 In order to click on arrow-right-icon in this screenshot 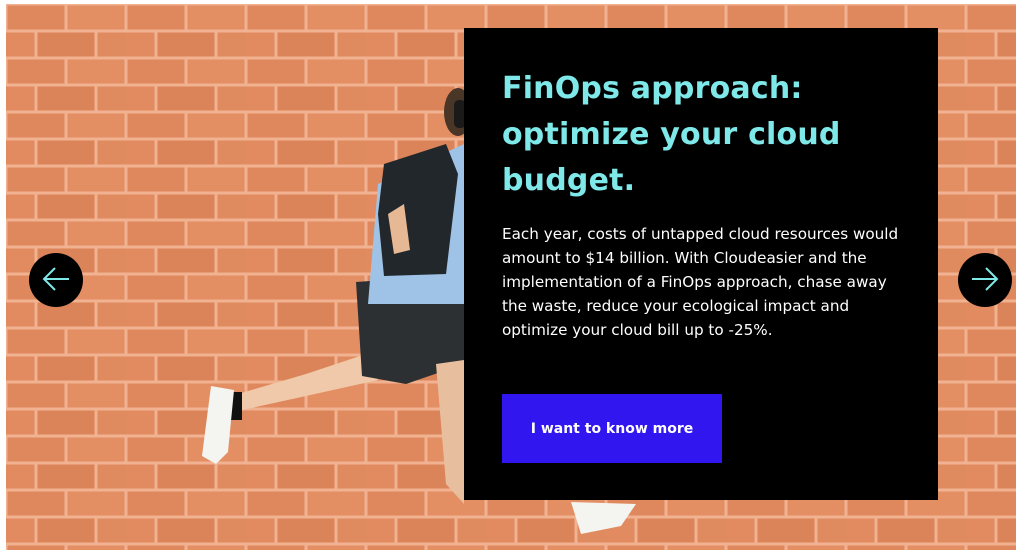, I will do `click(985, 280)`.